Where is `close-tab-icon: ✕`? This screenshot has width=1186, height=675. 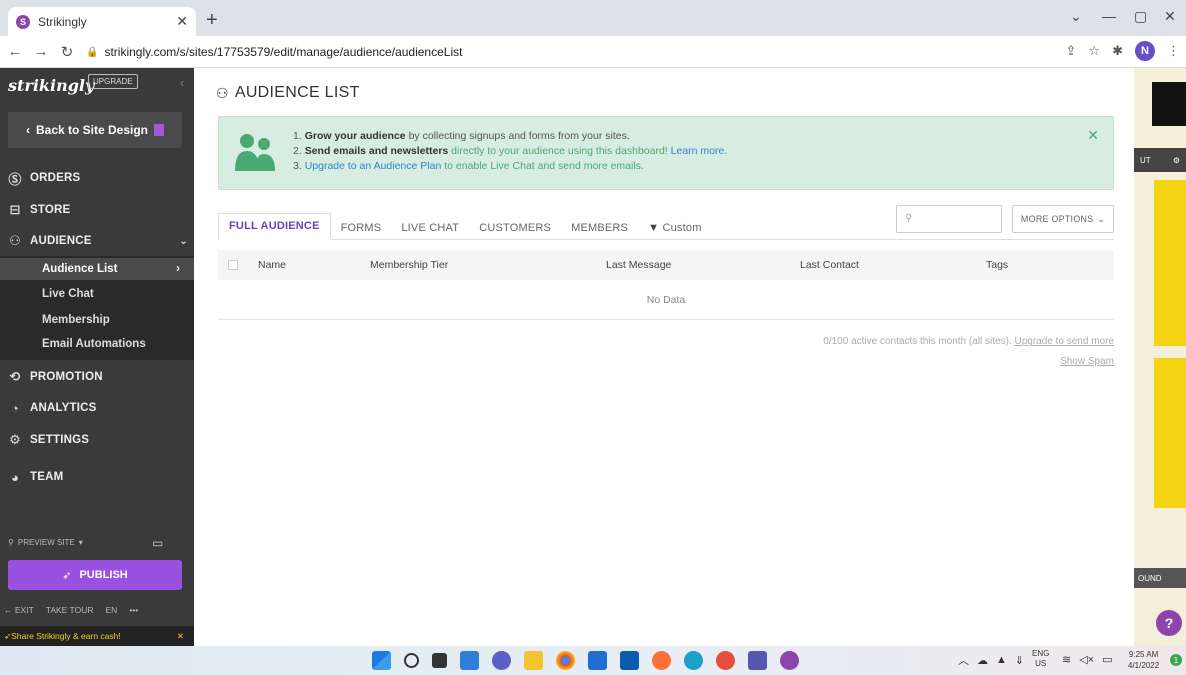
close-tab-icon: ✕ is located at coordinates (182, 21).